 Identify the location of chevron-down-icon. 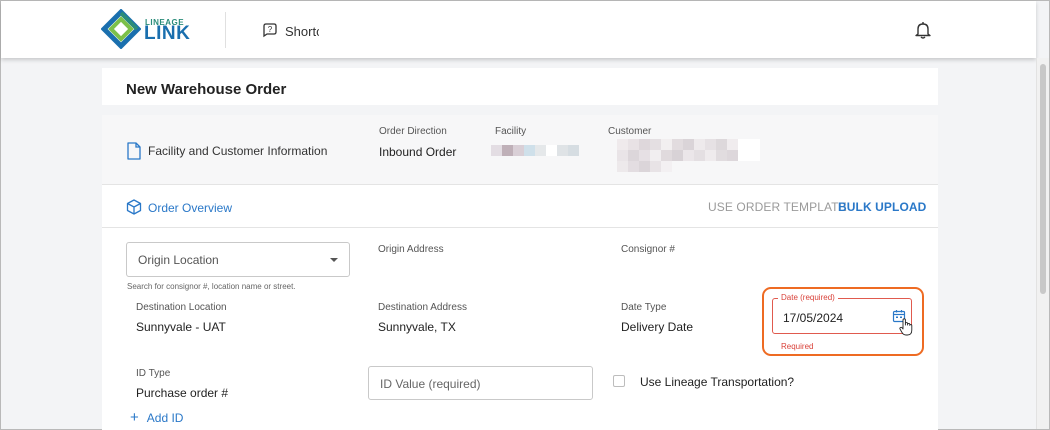
(334, 260).